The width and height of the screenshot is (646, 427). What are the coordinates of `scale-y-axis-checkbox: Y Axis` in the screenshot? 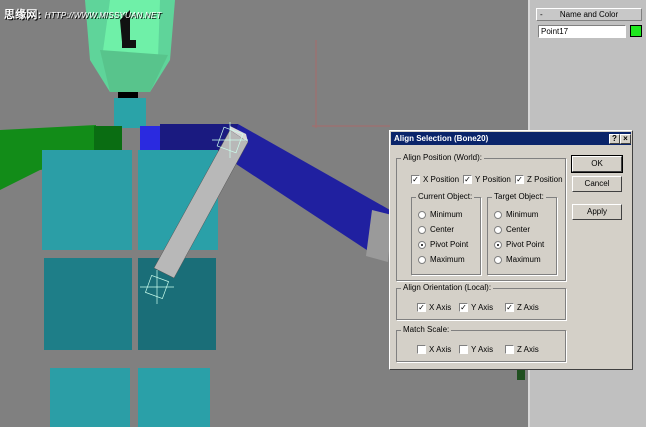 It's located at (476, 349).